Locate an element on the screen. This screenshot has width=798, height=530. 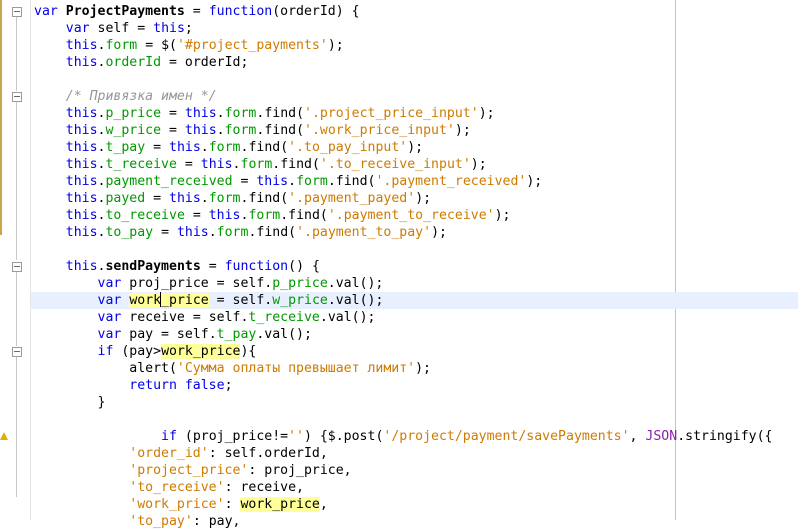
code-line: } is located at coordinates (403, 402).